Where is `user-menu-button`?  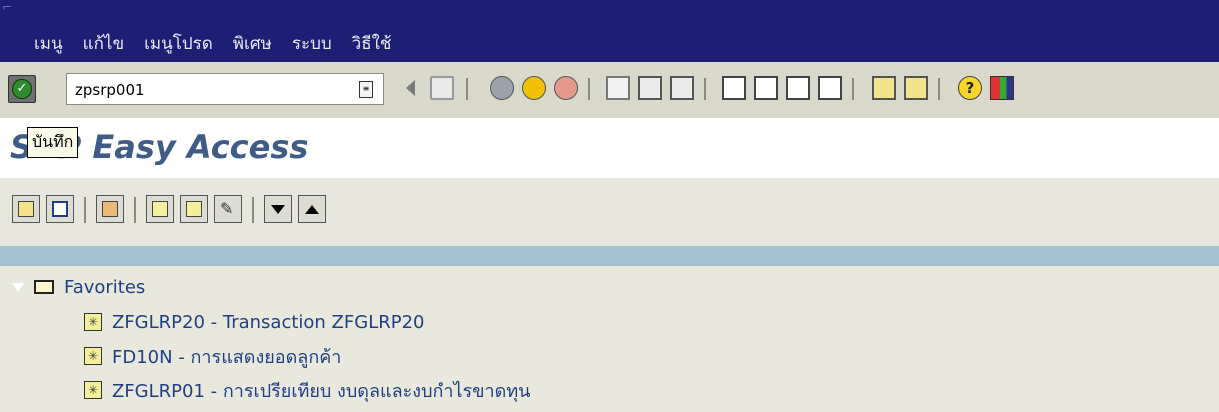
user-menu-button is located at coordinates (26, 209).